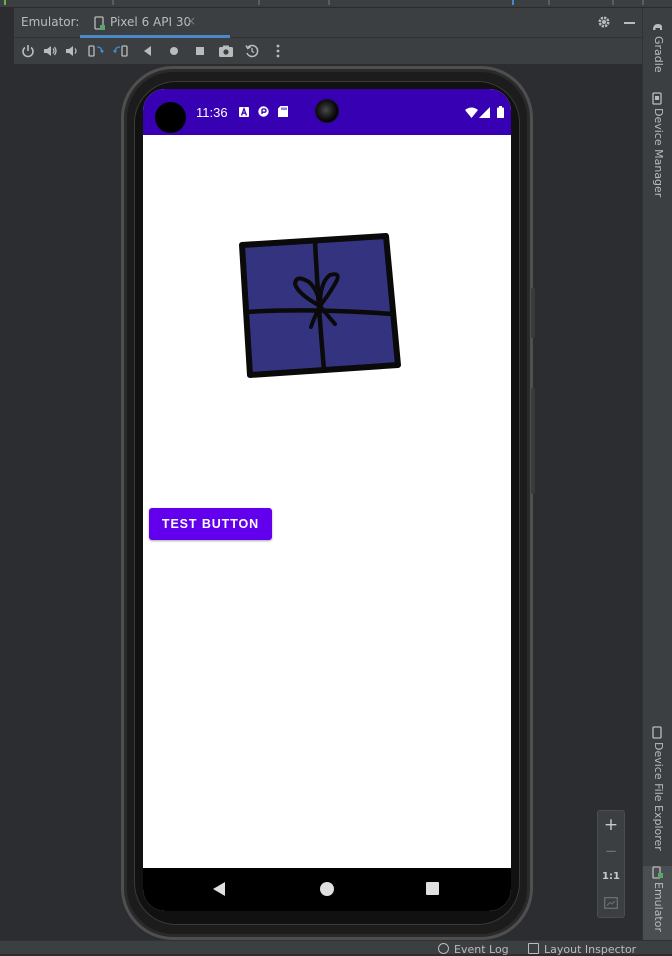 The image size is (672, 956). I want to click on status-mark, so click(5, 2).